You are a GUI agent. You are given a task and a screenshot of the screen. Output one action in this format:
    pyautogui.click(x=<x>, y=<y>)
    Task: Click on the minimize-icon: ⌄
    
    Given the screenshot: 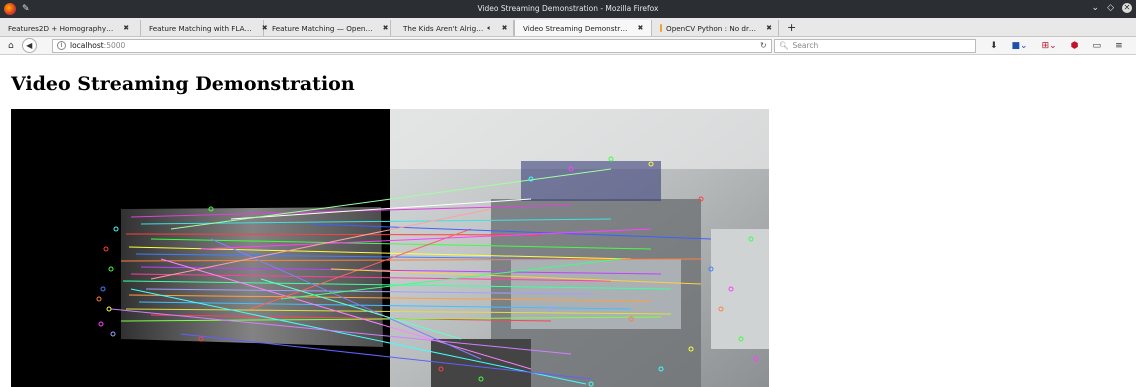 What is the action you would take?
    pyautogui.click(x=1096, y=8)
    